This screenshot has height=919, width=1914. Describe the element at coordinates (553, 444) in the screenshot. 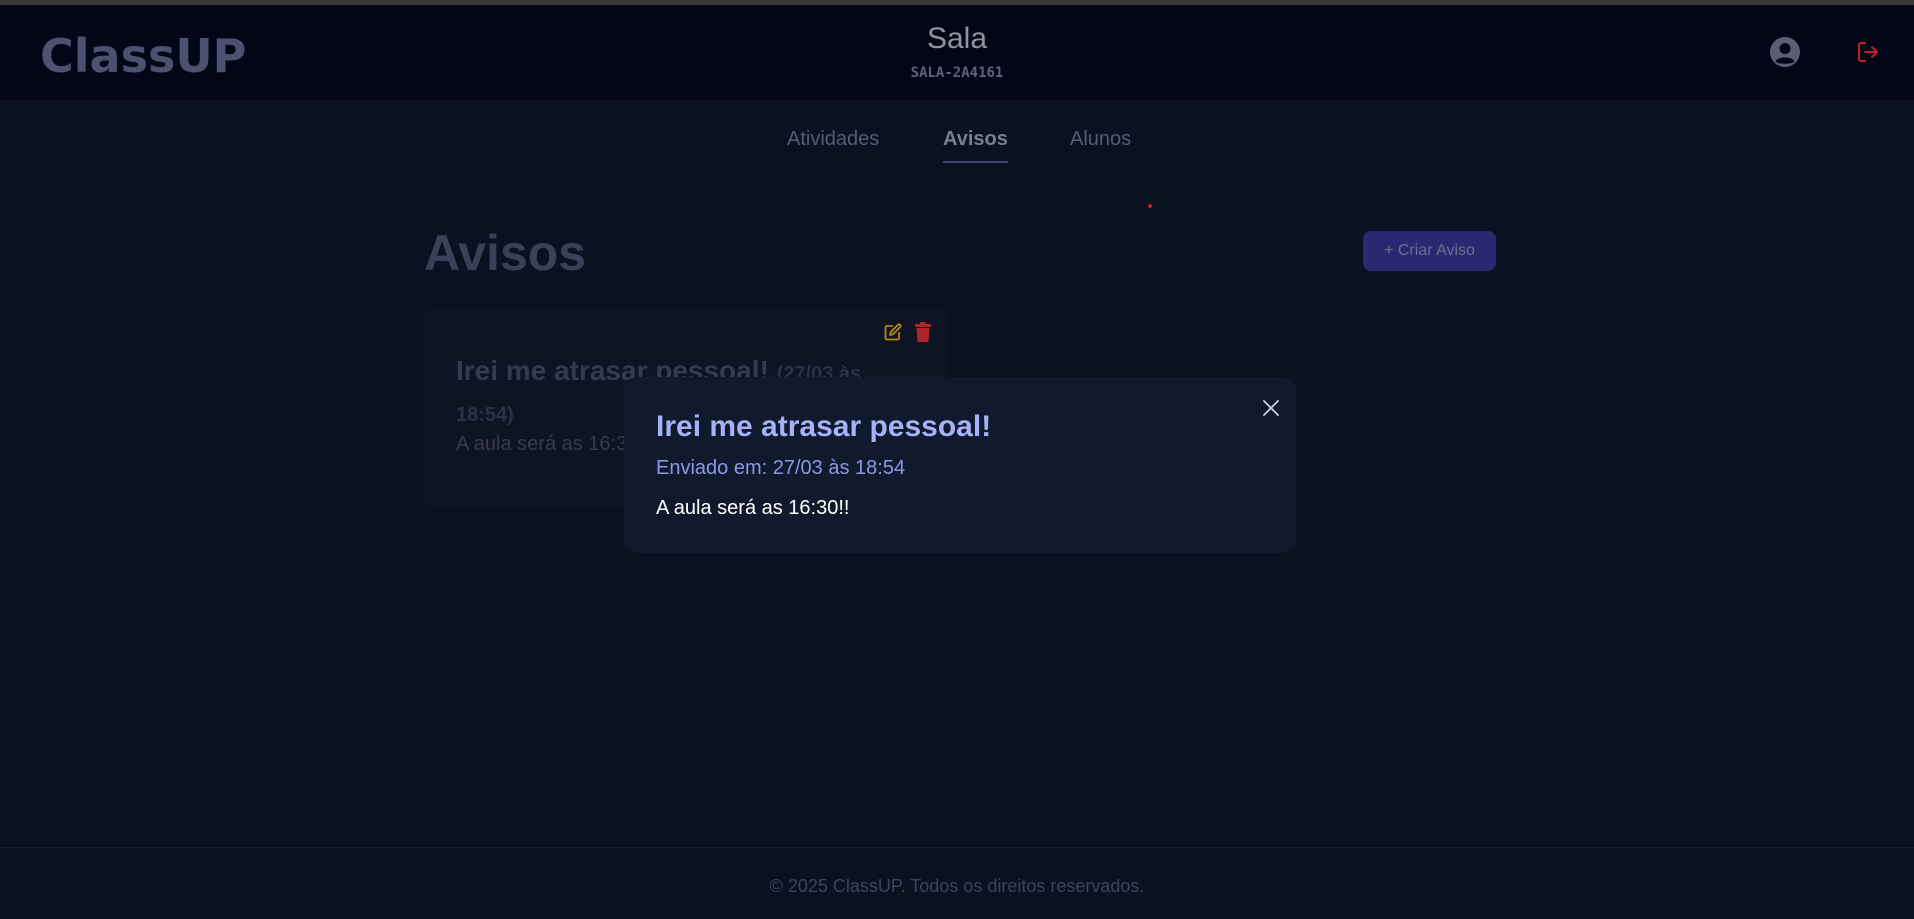

I see `notice-card-body: A aula será as 16:30!!` at that location.